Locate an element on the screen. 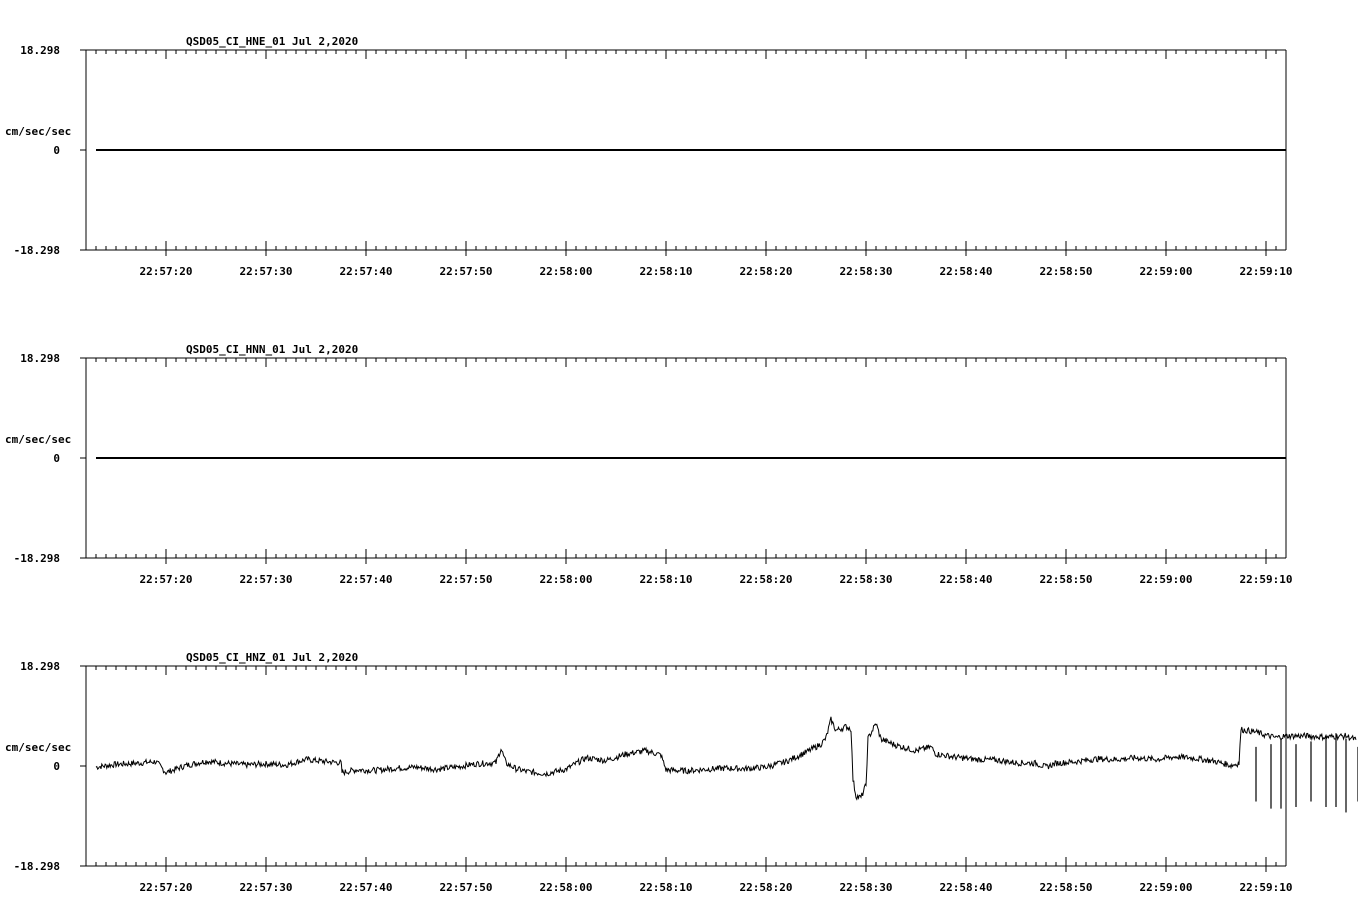 This screenshot has width=1358, height=924. waveform-trace is located at coordinates (726, 758).